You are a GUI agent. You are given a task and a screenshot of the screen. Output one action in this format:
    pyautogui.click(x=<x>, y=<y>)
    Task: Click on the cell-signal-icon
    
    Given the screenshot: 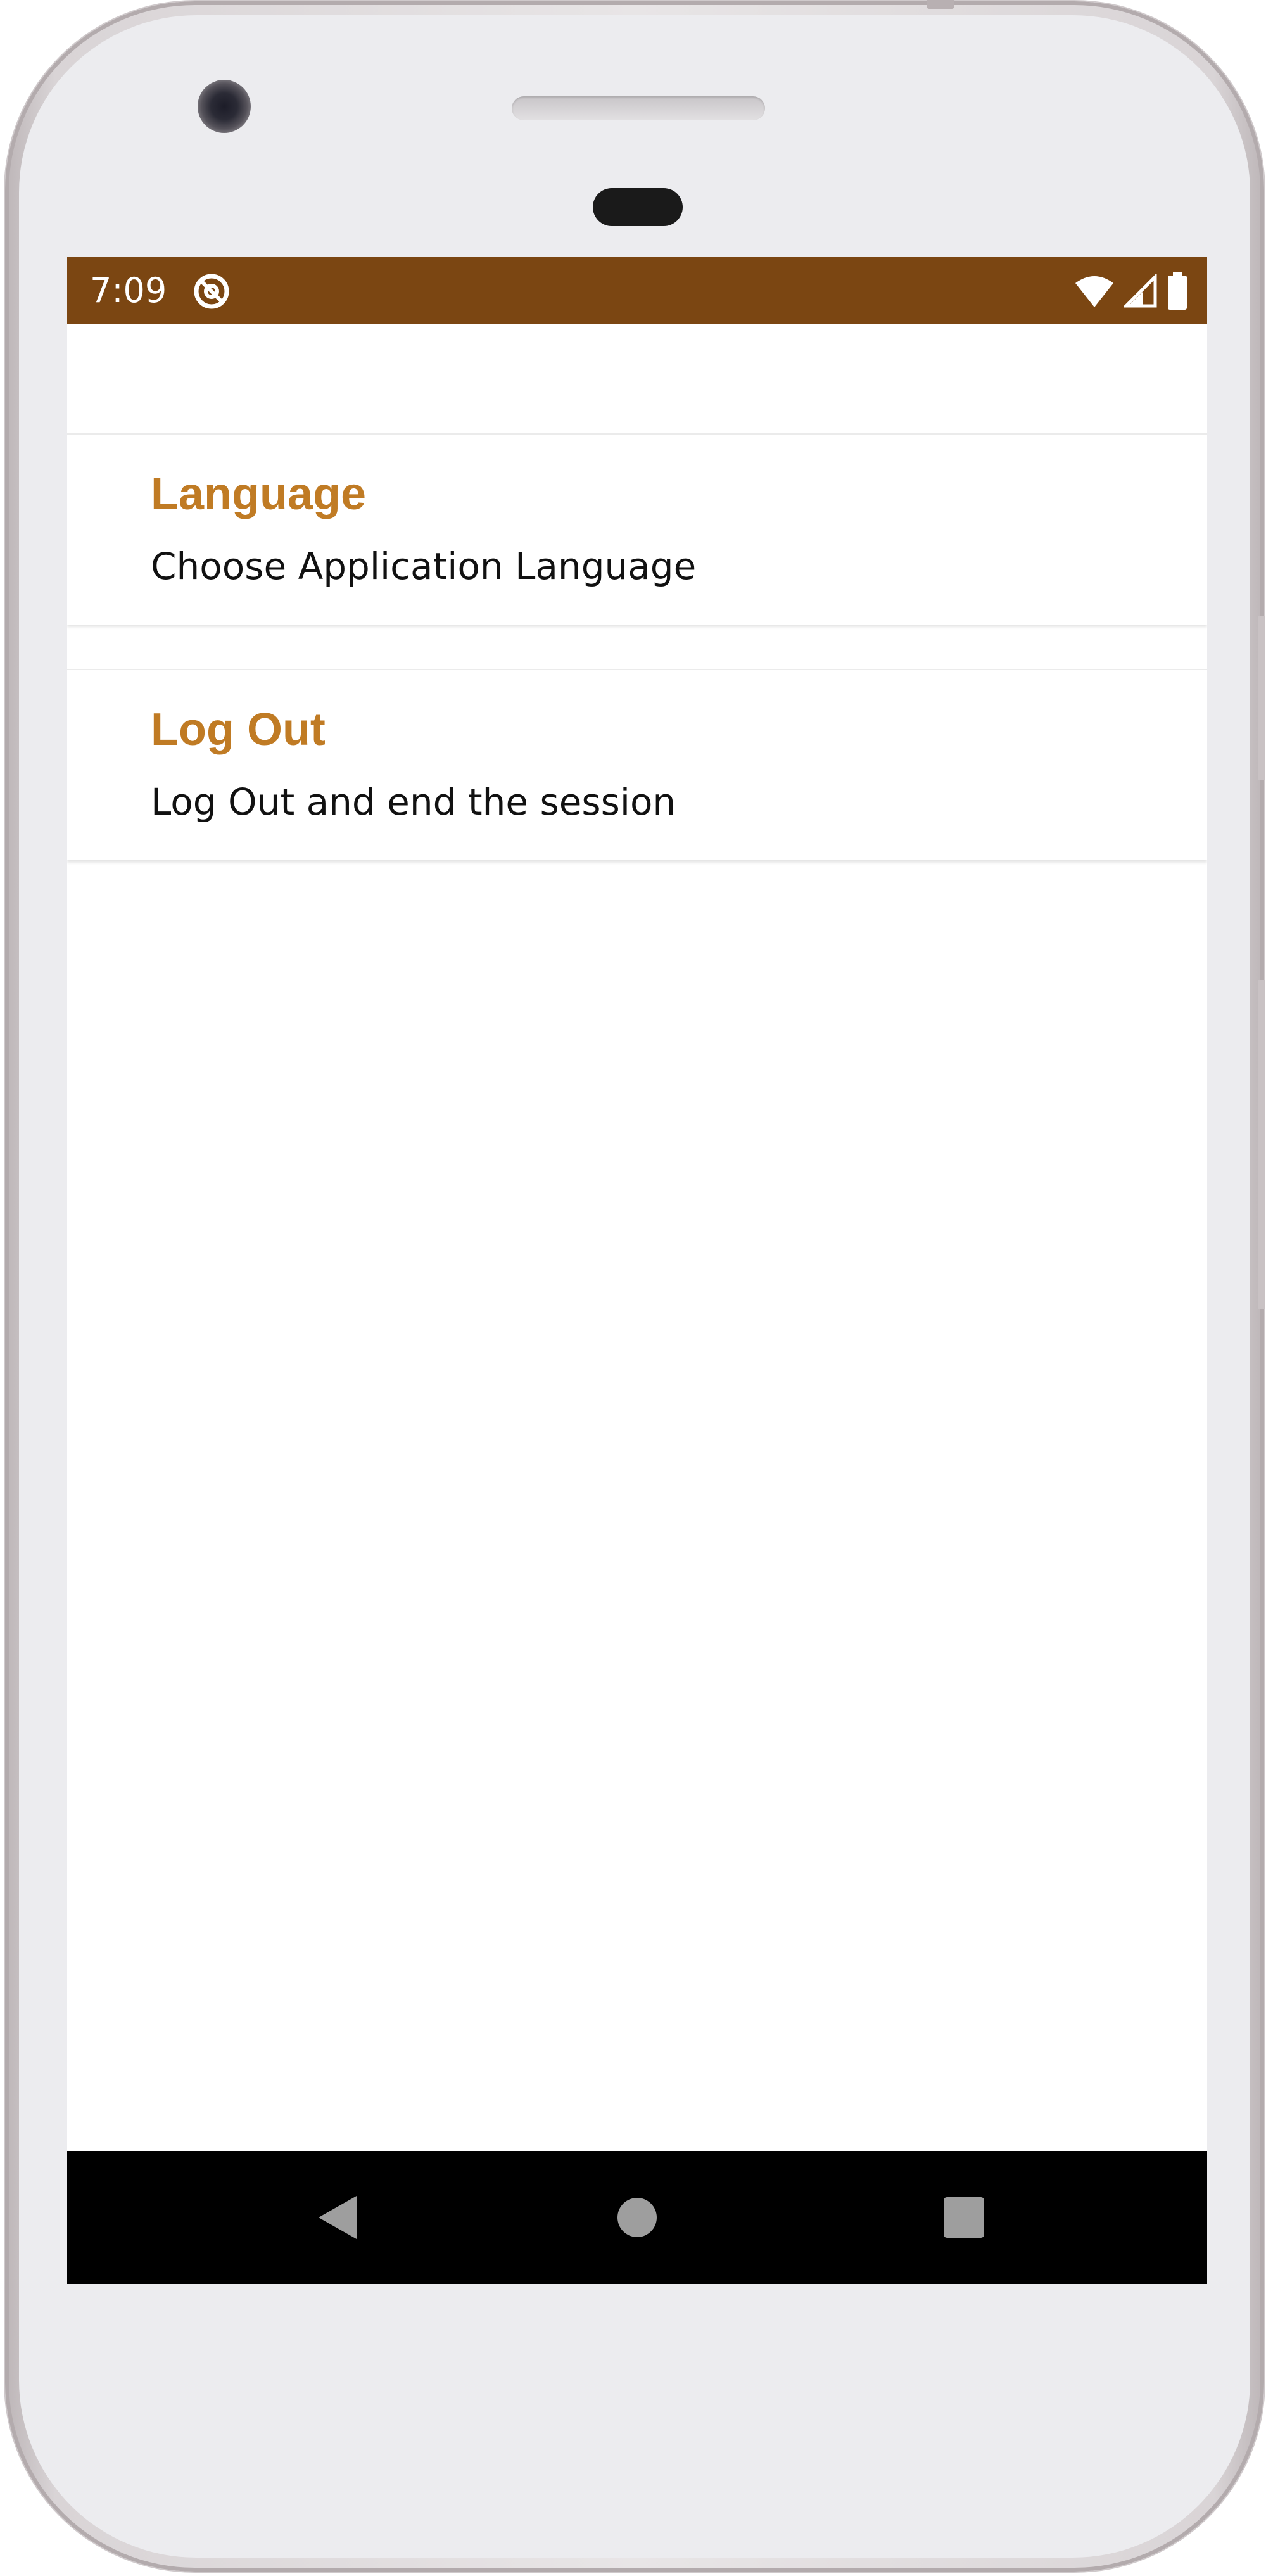 What is the action you would take?
    pyautogui.click(x=1140, y=291)
    